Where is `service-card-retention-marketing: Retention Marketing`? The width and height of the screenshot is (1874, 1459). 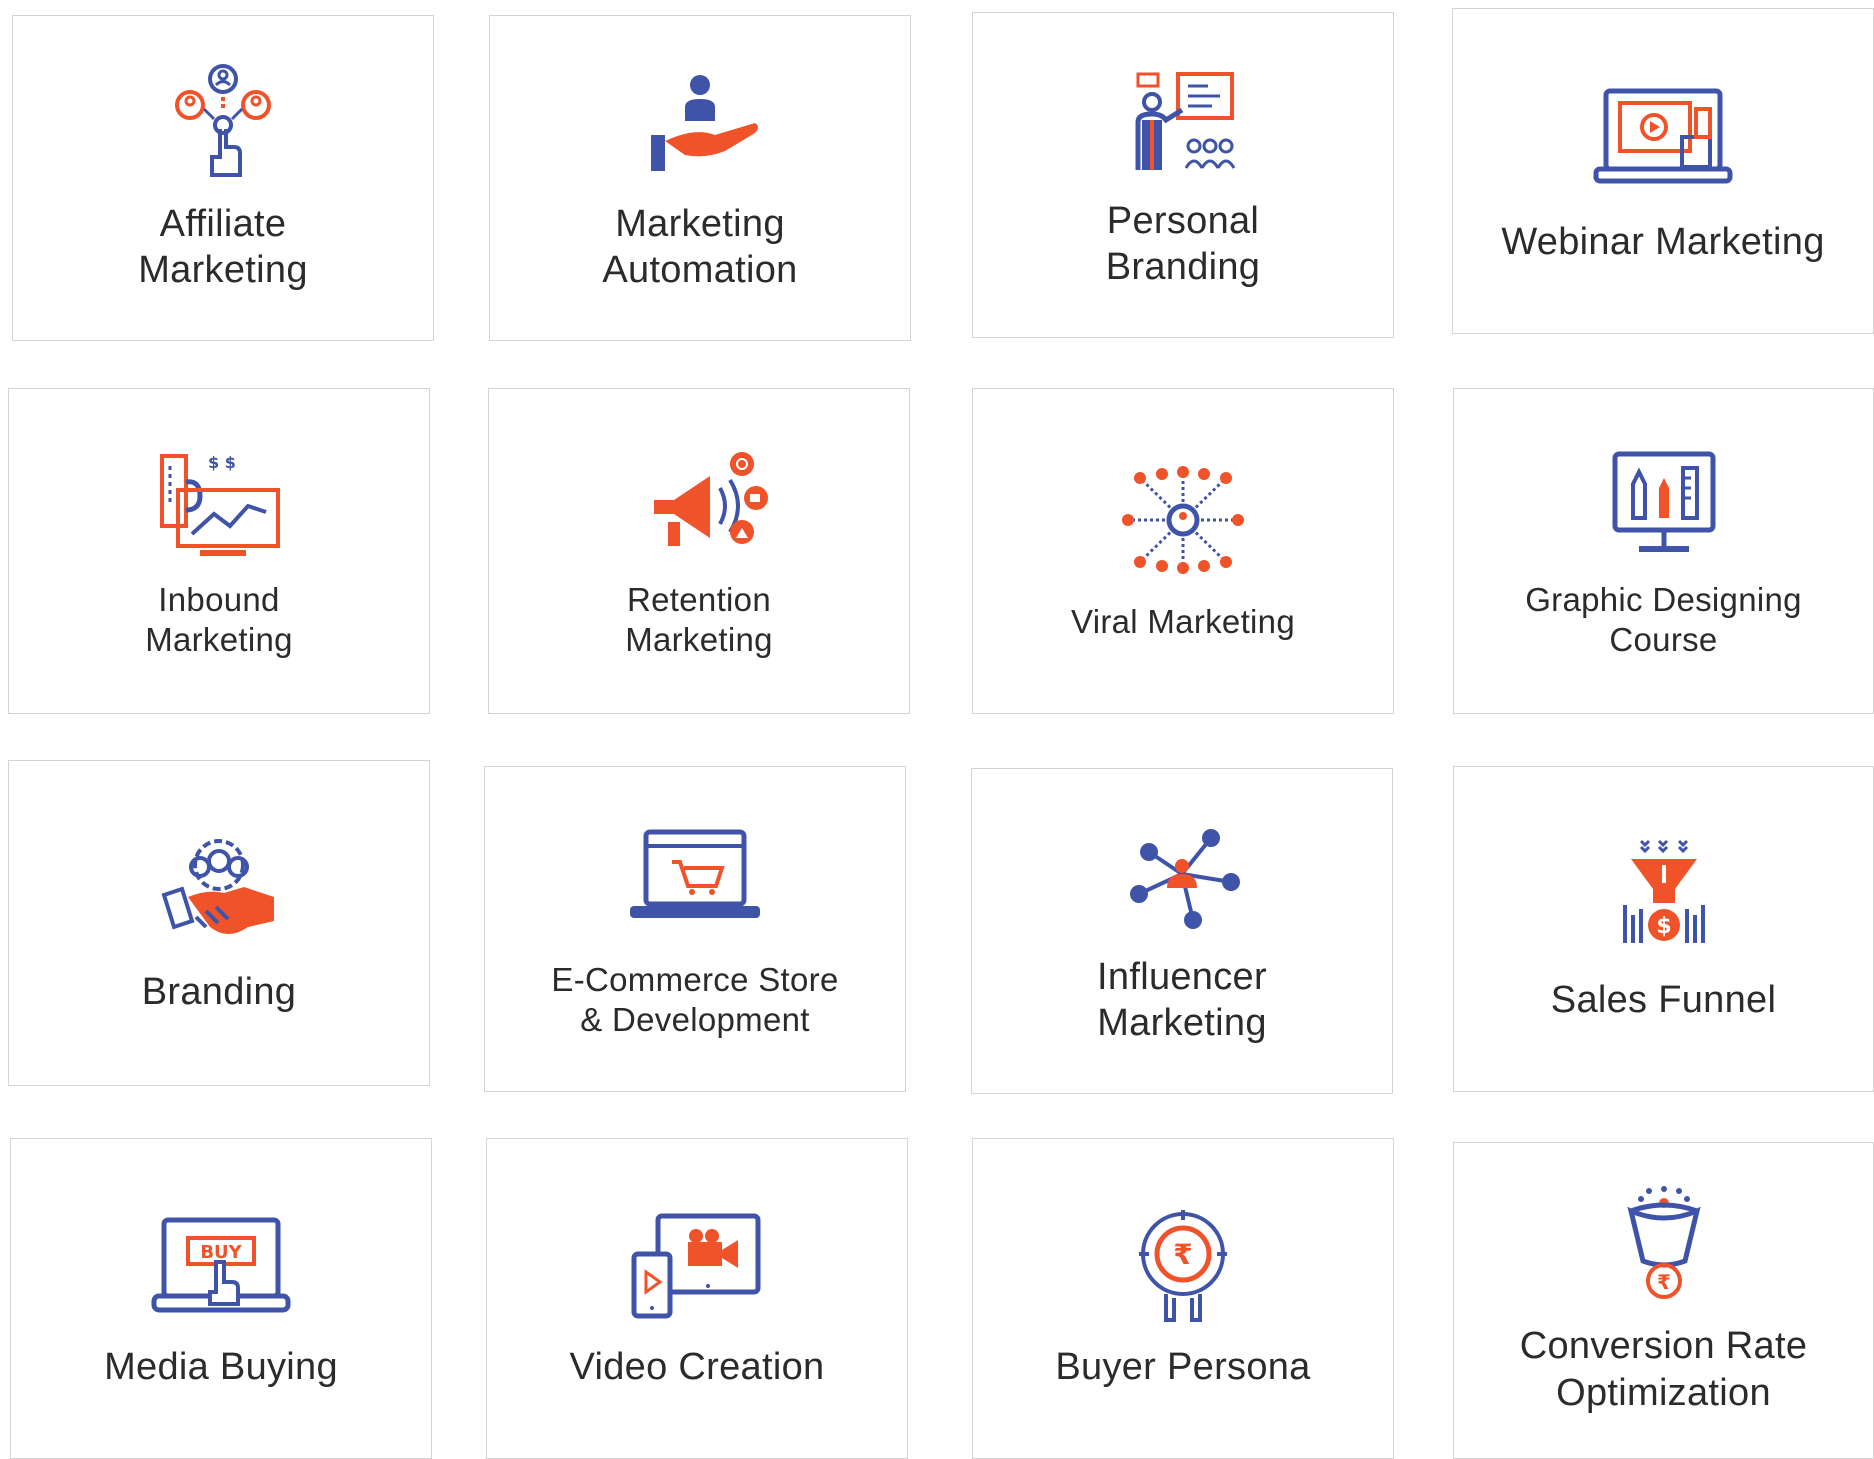 service-card-retention-marketing: Retention Marketing is located at coordinates (699, 551).